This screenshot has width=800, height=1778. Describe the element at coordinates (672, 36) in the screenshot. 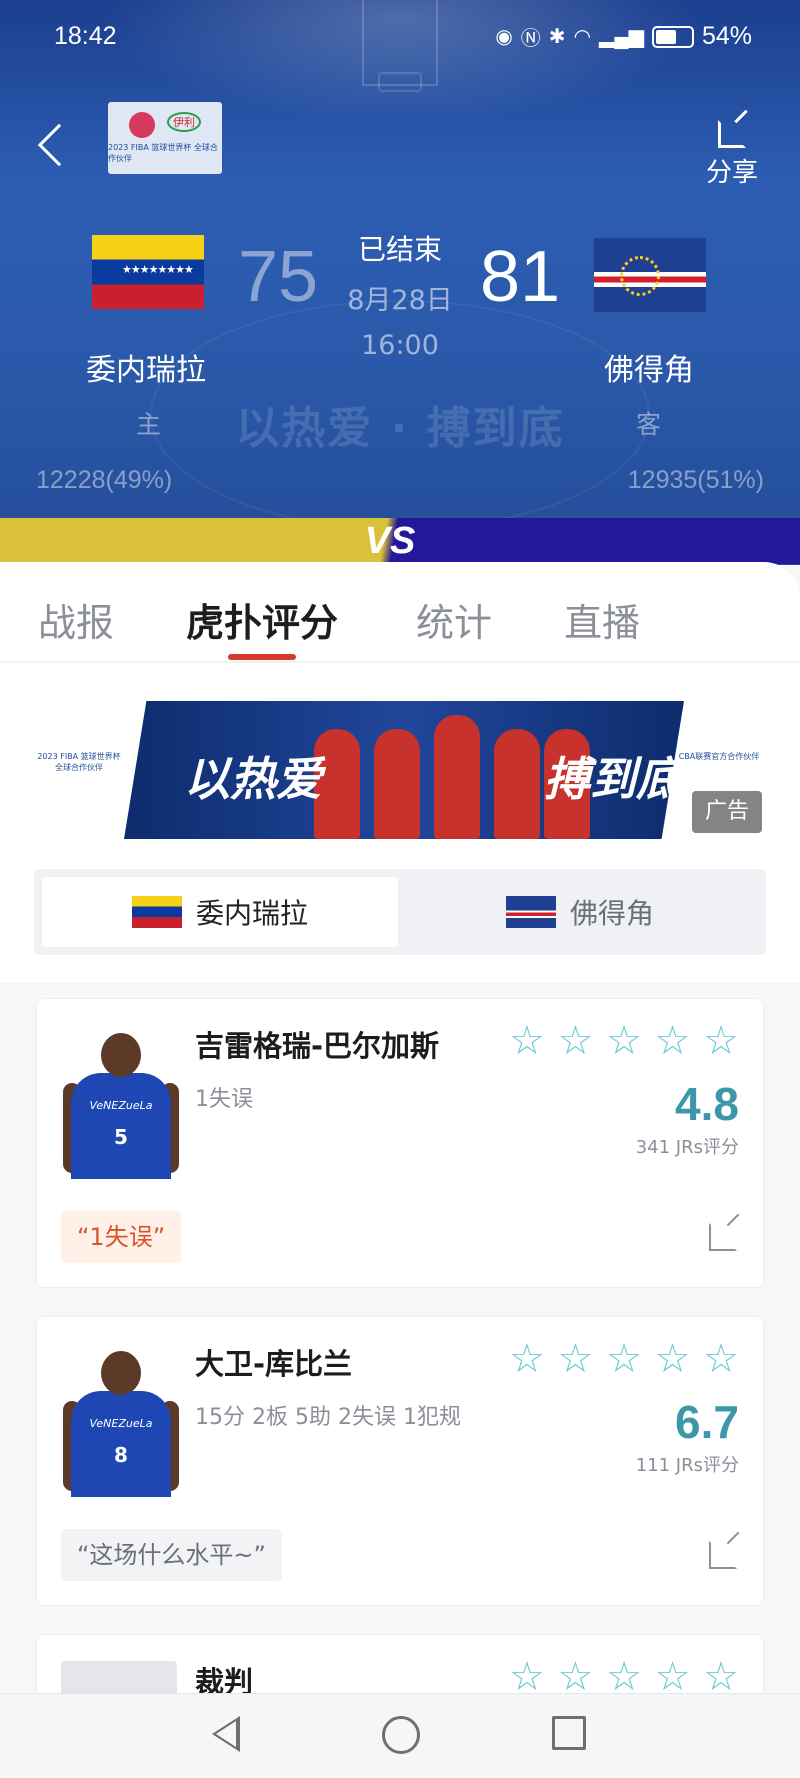

I see `battery-icon` at that location.